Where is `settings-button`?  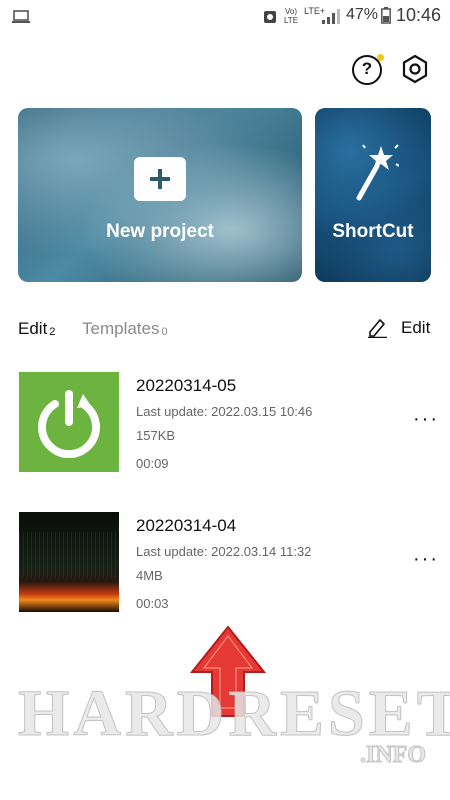
settings-button is located at coordinates (415, 69).